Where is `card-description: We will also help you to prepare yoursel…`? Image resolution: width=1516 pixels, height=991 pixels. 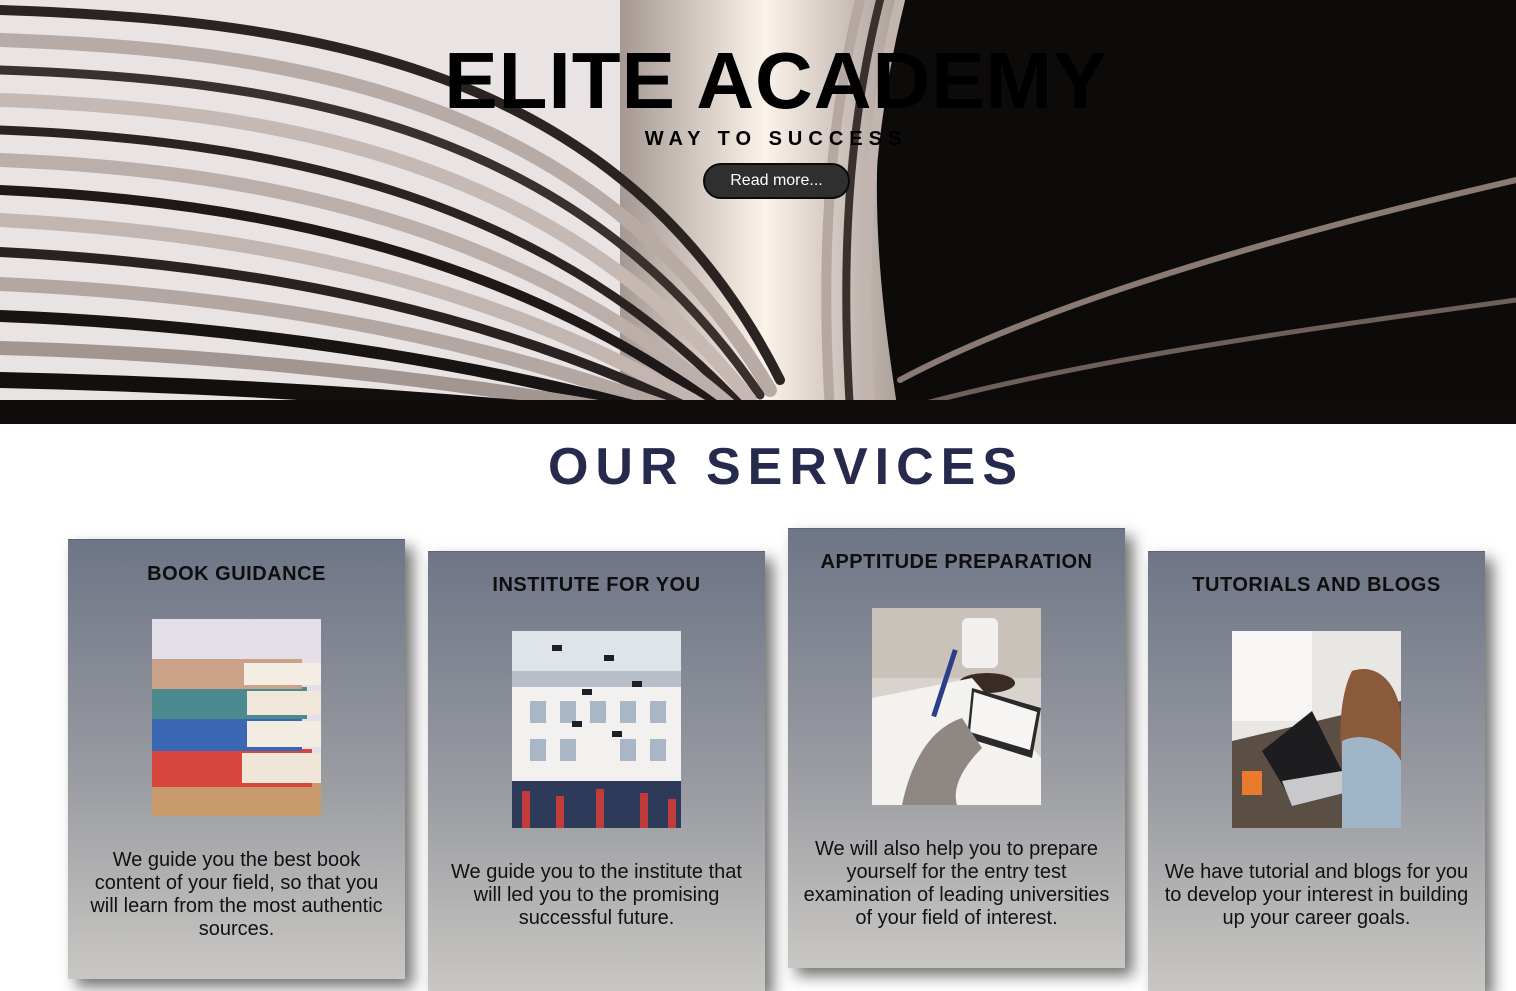
card-description: We will also help you to prepare yoursel… is located at coordinates (956, 883).